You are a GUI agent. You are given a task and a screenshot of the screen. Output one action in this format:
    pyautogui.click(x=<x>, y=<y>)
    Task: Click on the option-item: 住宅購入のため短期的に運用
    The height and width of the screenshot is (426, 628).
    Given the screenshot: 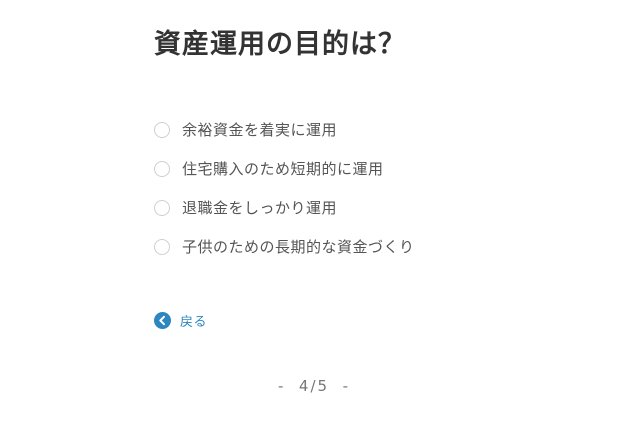 What is the action you would take?
    pyautogui.click(x=284, y=168)
    